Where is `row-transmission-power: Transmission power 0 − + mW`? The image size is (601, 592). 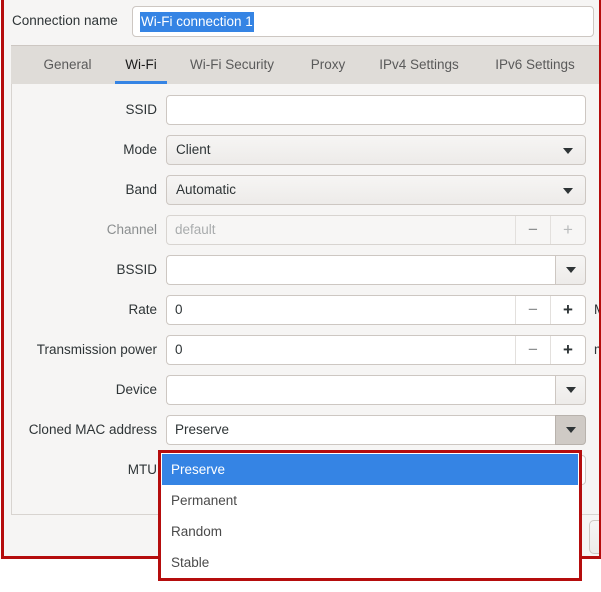 row-transmission-power: Transmission power 0 − + mW is located at coordinates (306, 350).